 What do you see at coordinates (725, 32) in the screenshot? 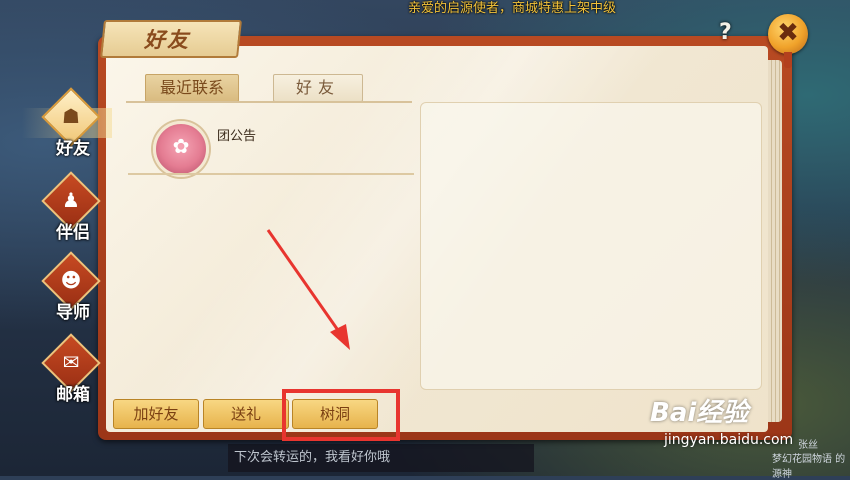
I see `help-icon: ?` at bounding box center [725, 32].